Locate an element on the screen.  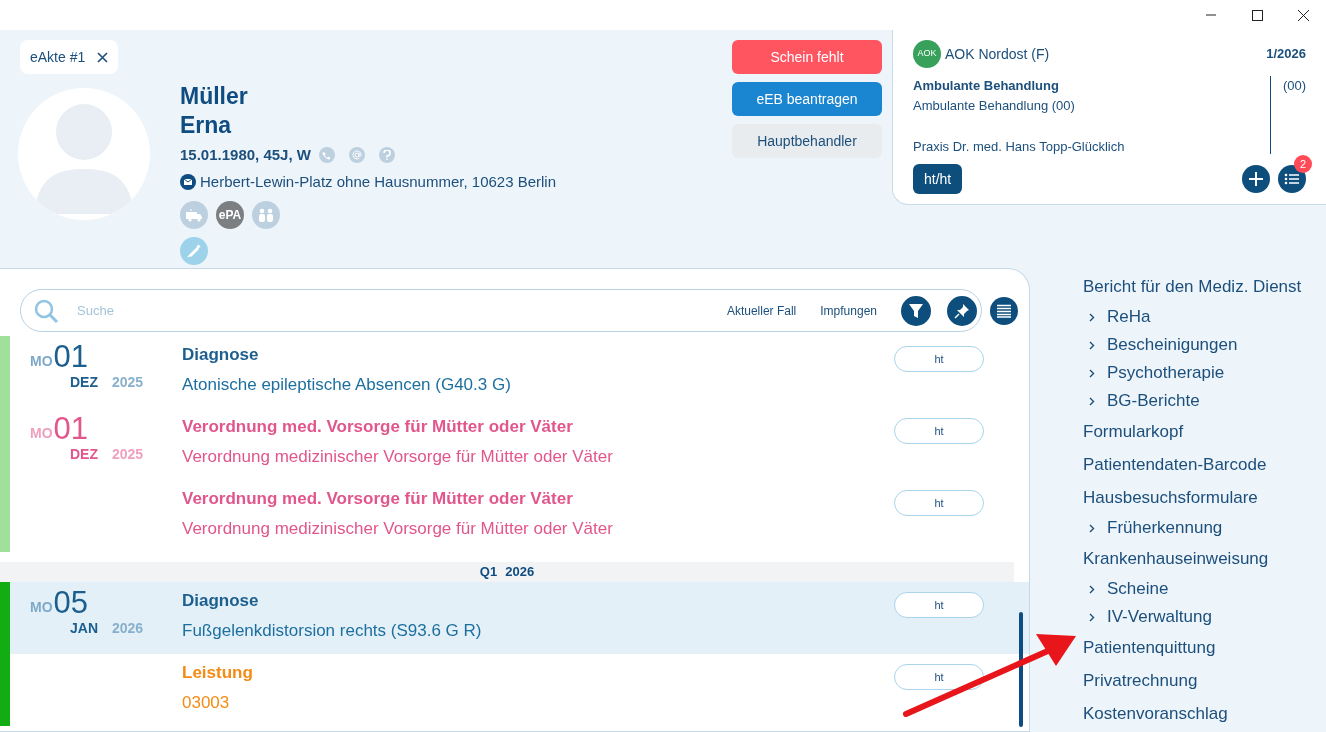
menu-item: Kostenvoranschlag is located at coordinates (1192, 713).